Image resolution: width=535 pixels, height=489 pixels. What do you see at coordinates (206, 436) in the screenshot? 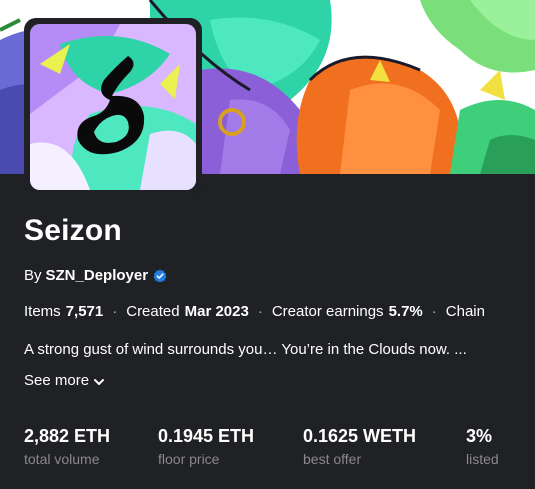
I see `metric-value: 0.1945 ETH` at bounding box center [206, 436].